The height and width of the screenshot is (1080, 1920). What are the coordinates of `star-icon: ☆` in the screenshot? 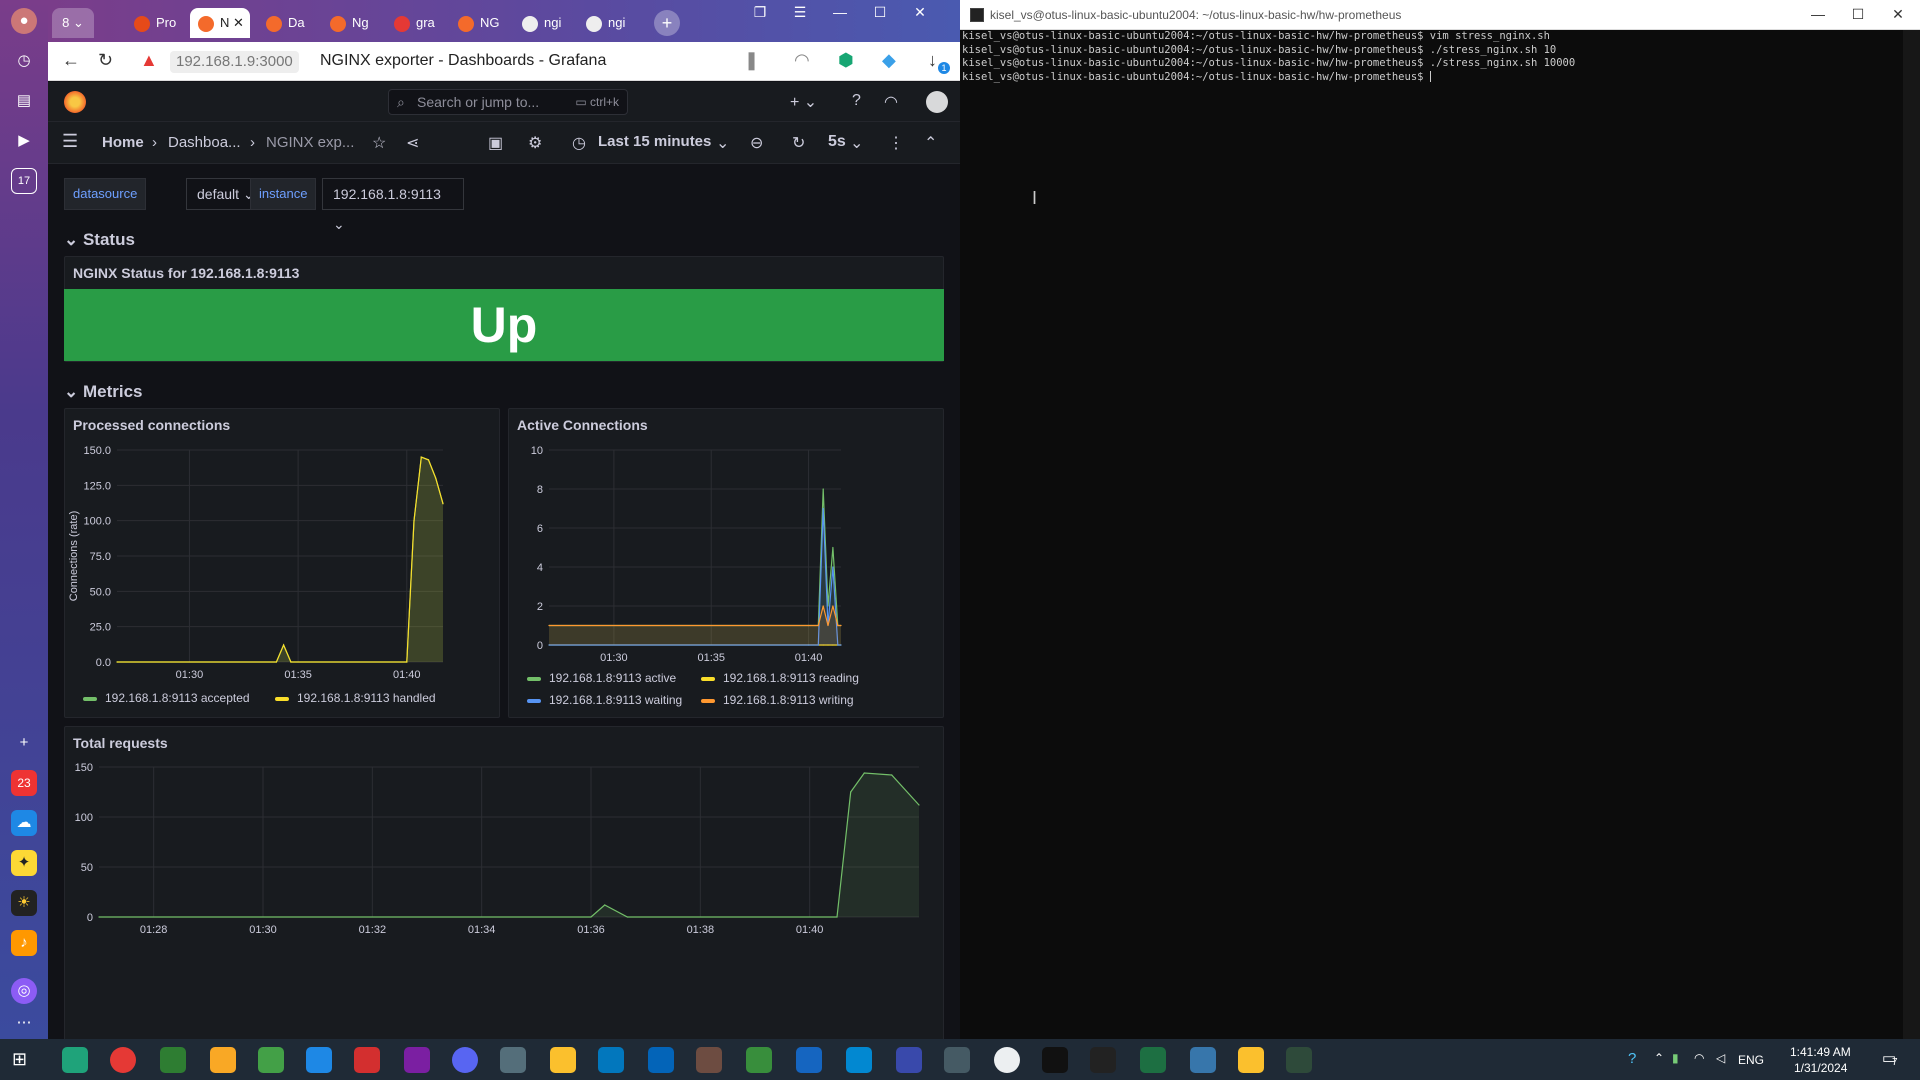 It's located at (379, 143).